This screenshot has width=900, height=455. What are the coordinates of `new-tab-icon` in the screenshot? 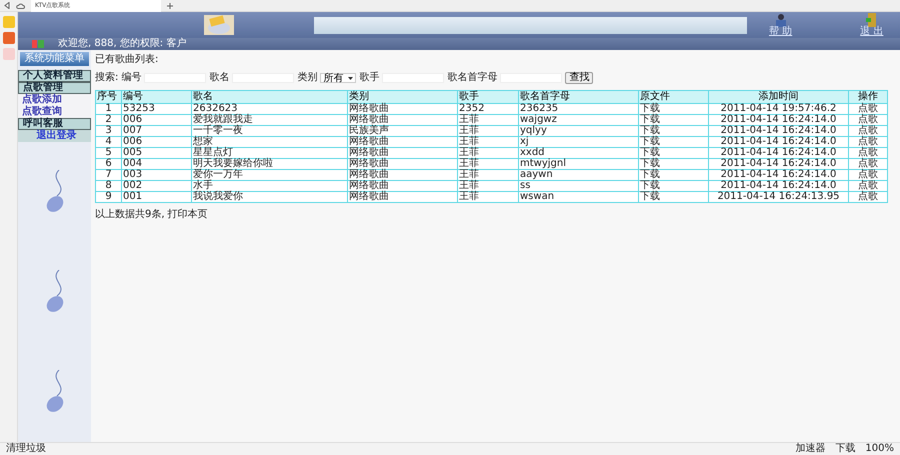 It's located at (170, 5).